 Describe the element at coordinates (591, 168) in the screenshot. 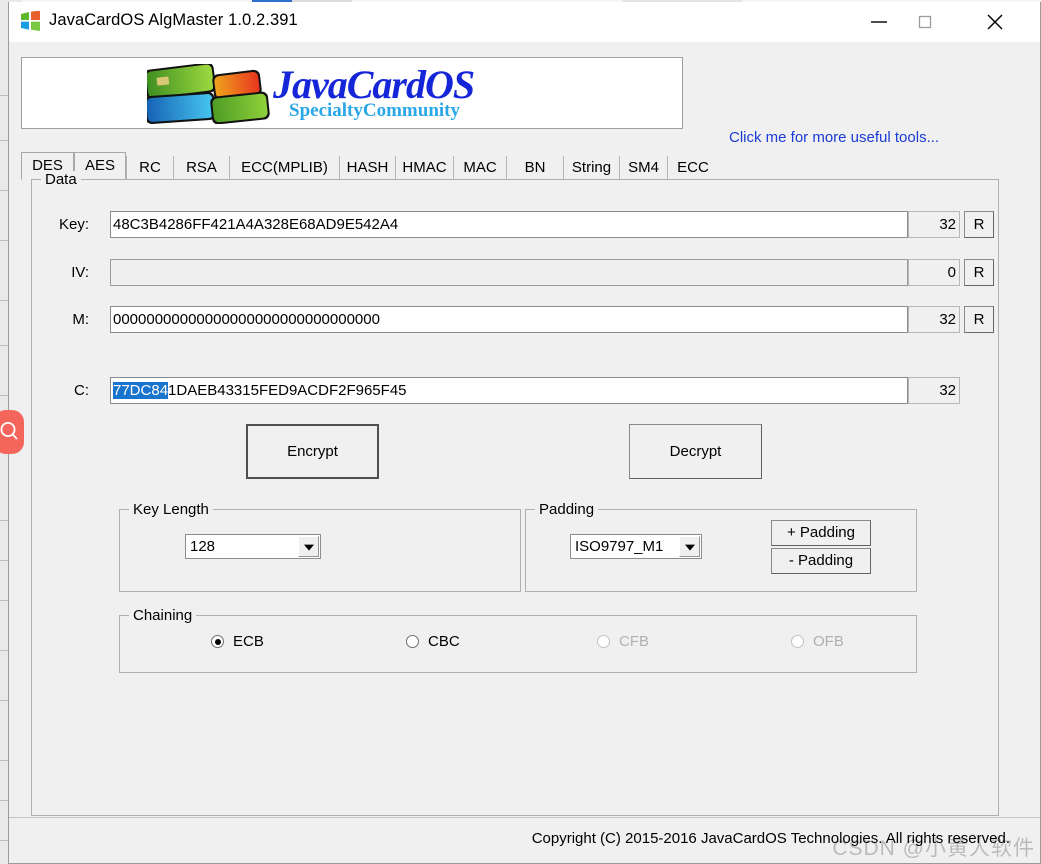

I see `tab-string: String` at that location.